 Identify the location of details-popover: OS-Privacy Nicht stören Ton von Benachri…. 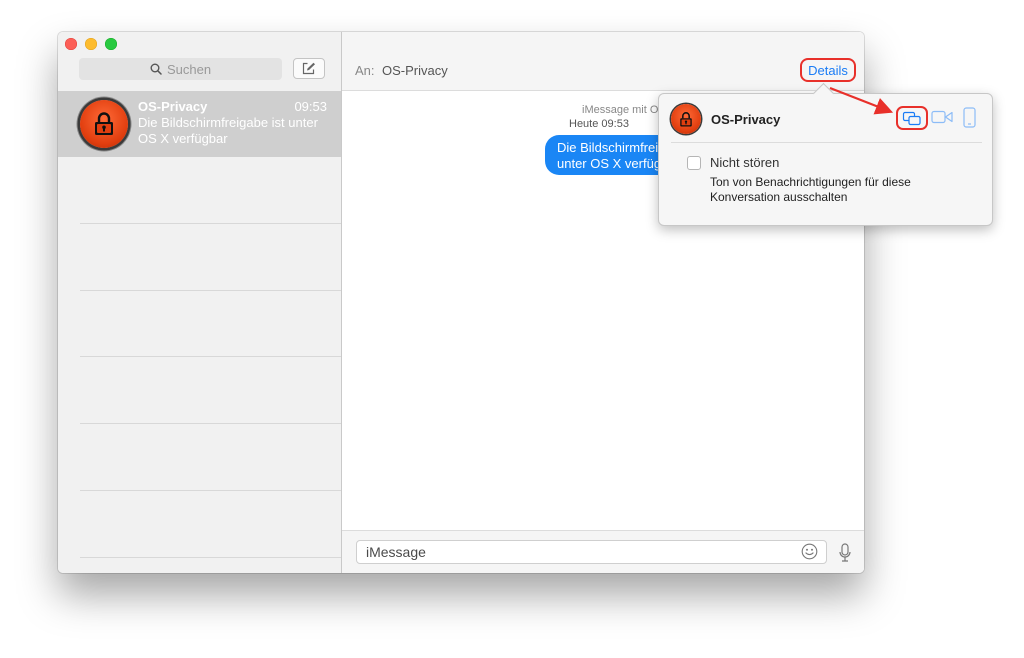
(825, 154).